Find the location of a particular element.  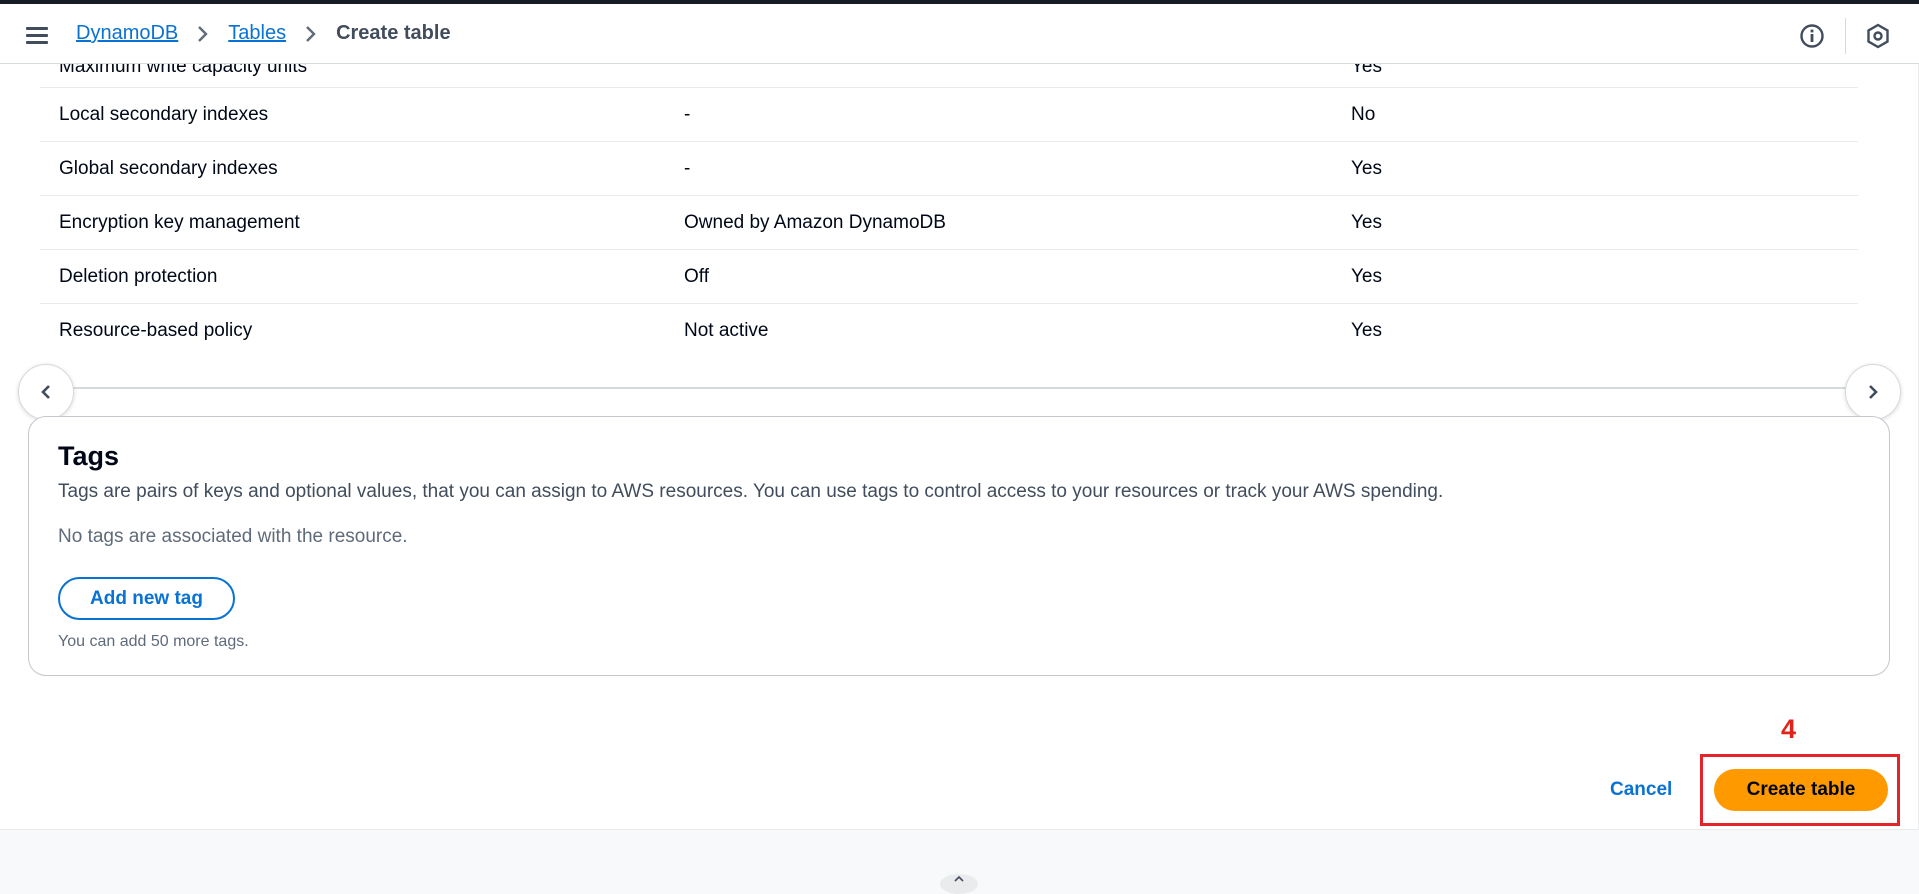

page-header: DynamoDB Tables Create table is located at coordinates (959, 34).